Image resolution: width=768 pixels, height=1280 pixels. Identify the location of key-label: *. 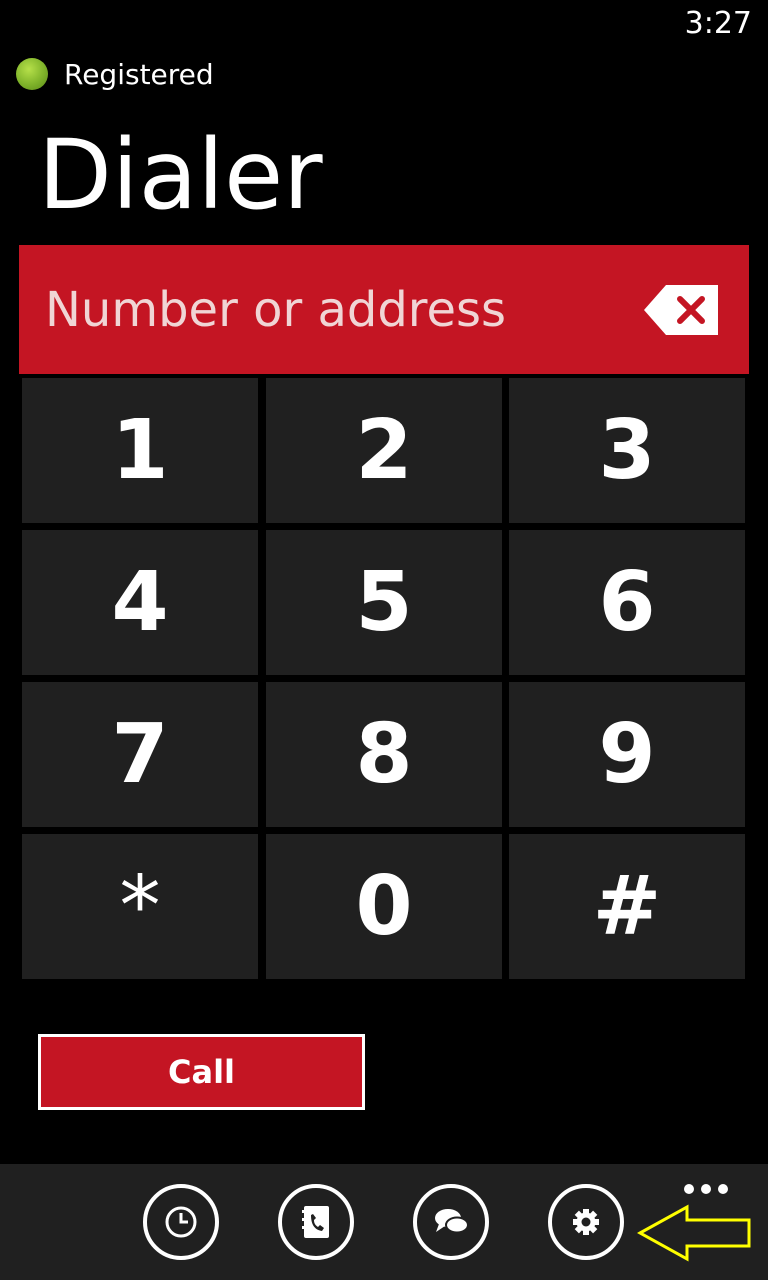
(140, 906).